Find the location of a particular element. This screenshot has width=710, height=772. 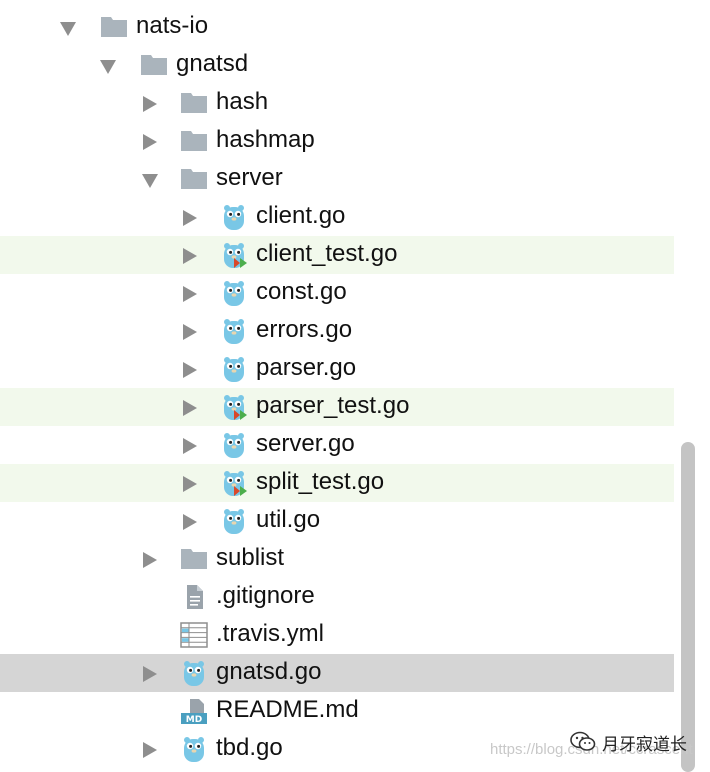

tree-item-label: hash is located at coordinates (242, 101).